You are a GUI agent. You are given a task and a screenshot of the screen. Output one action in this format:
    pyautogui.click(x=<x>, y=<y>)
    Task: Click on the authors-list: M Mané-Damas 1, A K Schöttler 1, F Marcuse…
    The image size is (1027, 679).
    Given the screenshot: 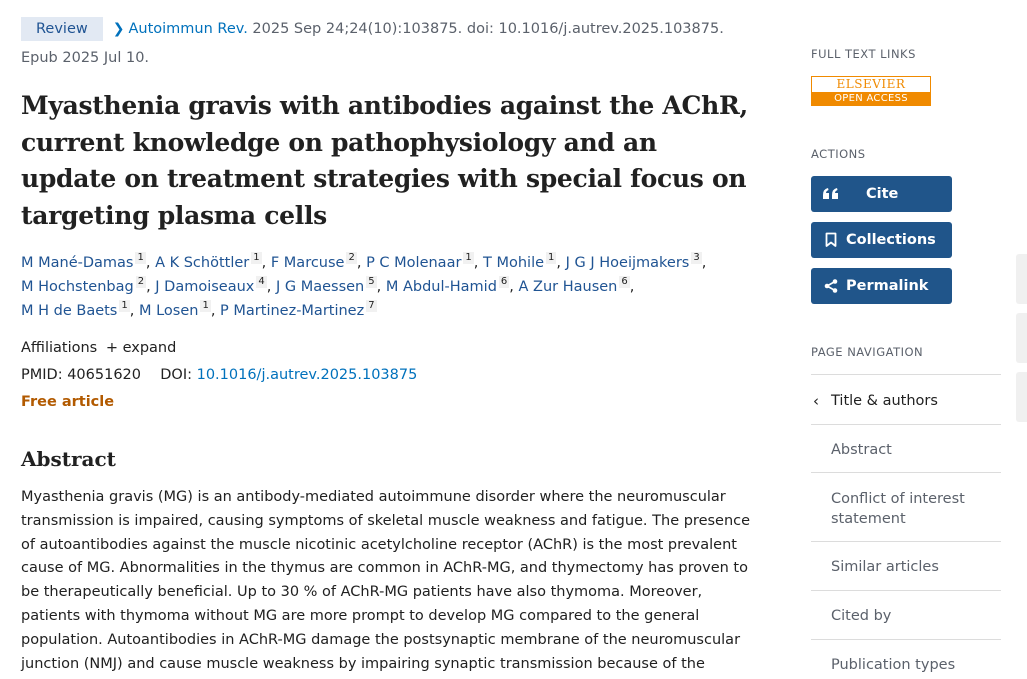 What is the action you would take?
    pyautogui.click(x=364, y=285)
    